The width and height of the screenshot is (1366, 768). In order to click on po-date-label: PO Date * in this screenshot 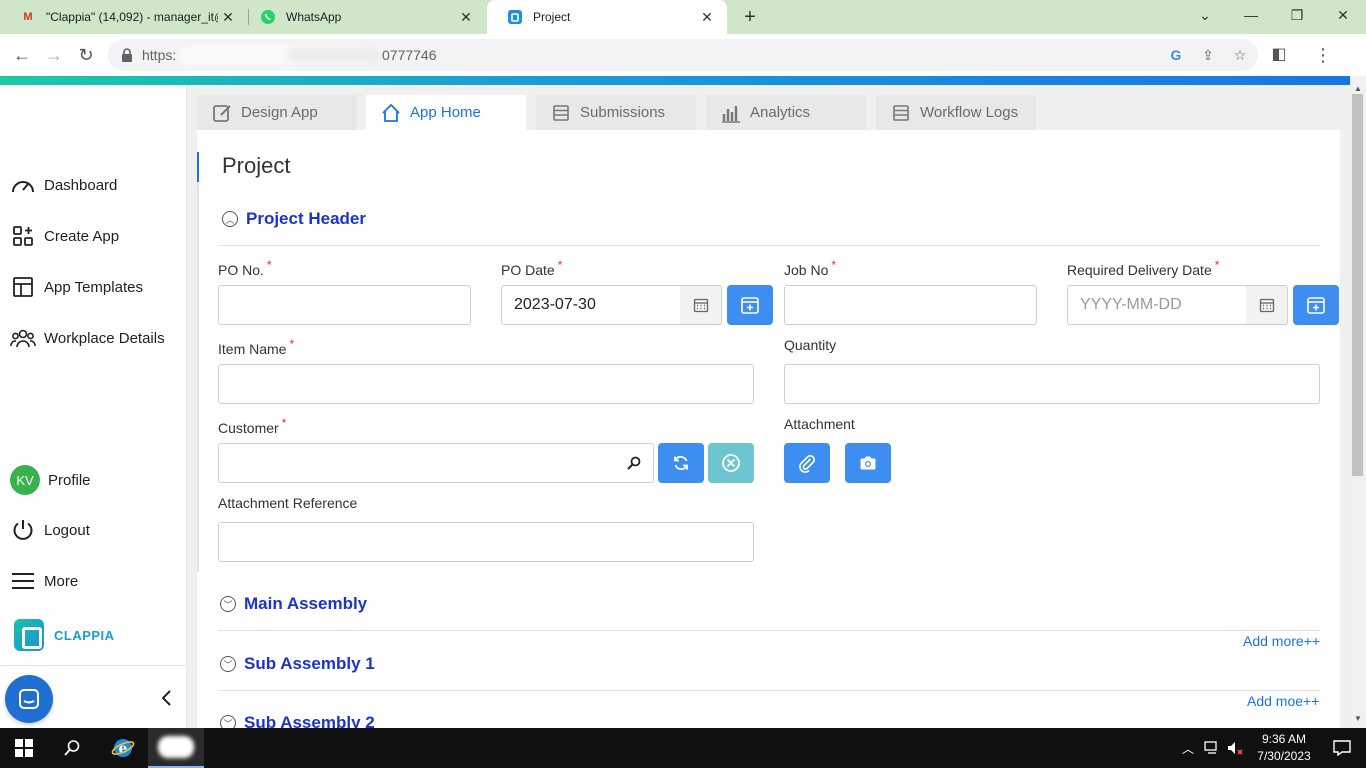, I will do `click(532, 268)`.